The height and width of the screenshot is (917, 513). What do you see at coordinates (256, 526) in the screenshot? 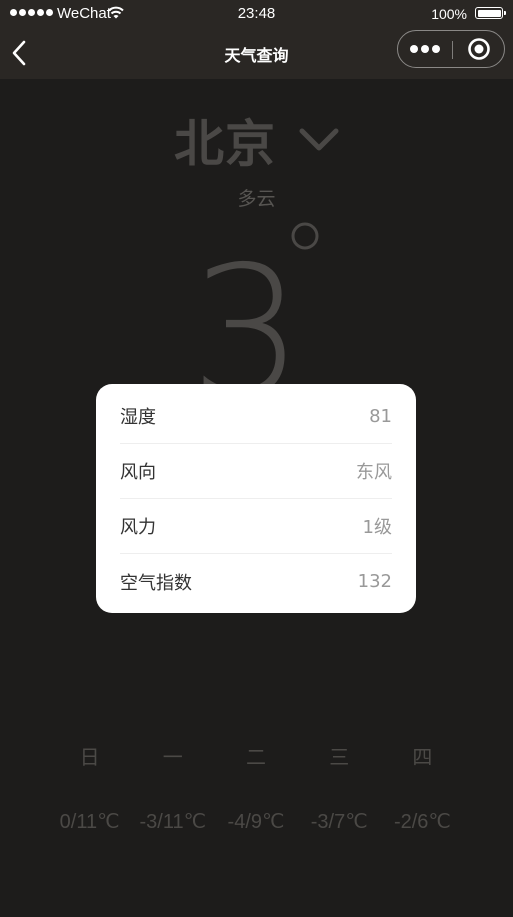
I see `detail-row-wind-force: 风力 1级` at bounding box center [256, 526].